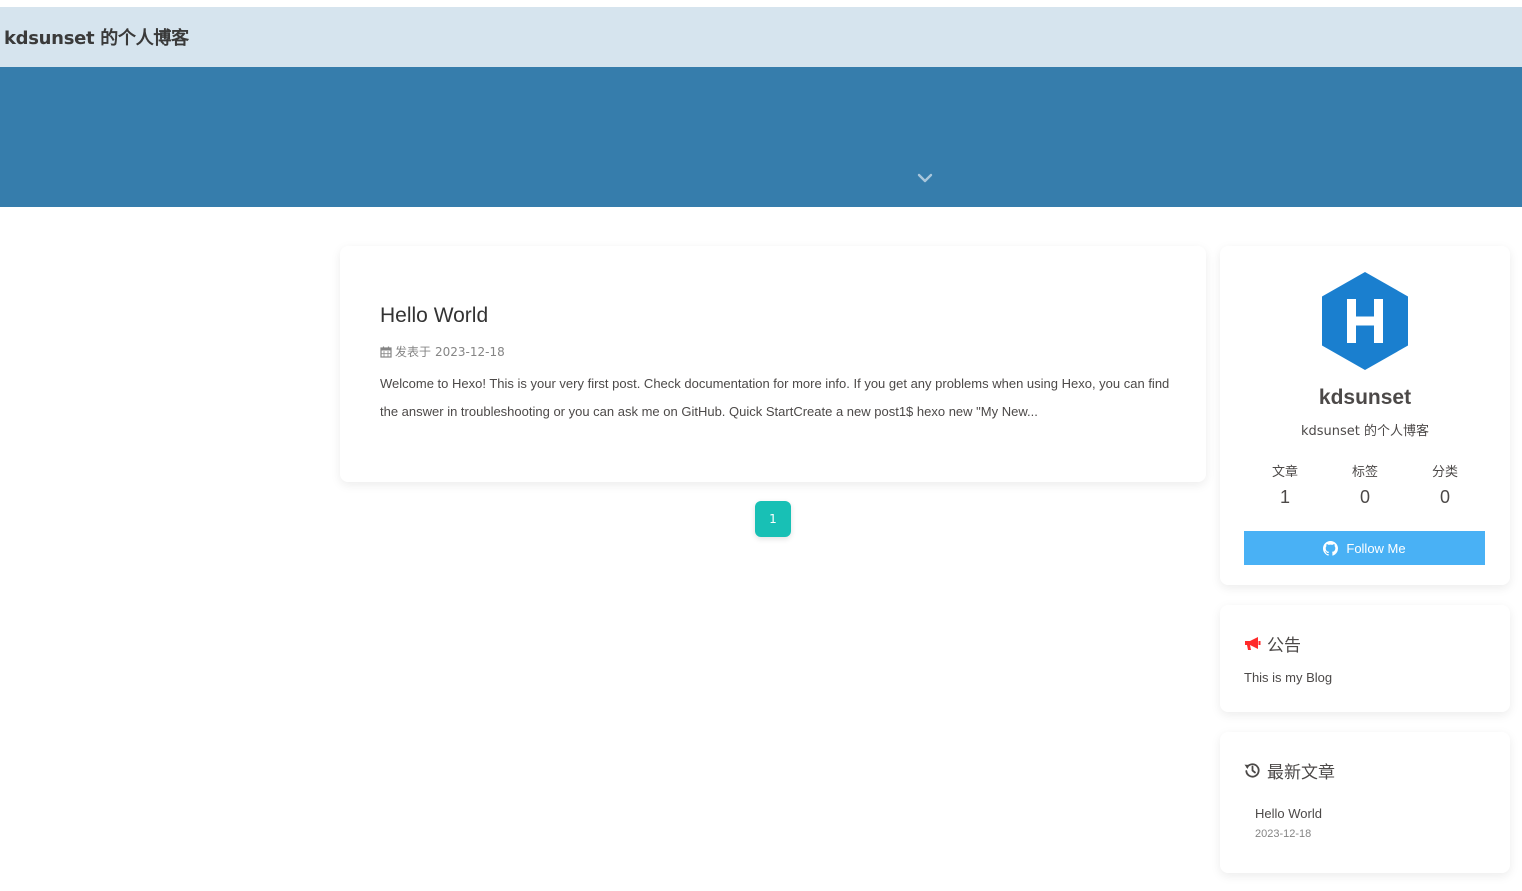 Image resolution: width=1522 pixels, height=891 pixels. Describe the element at coordinates (1253, 643) in the screenshot. I see `bullhorn-icon` at that location.